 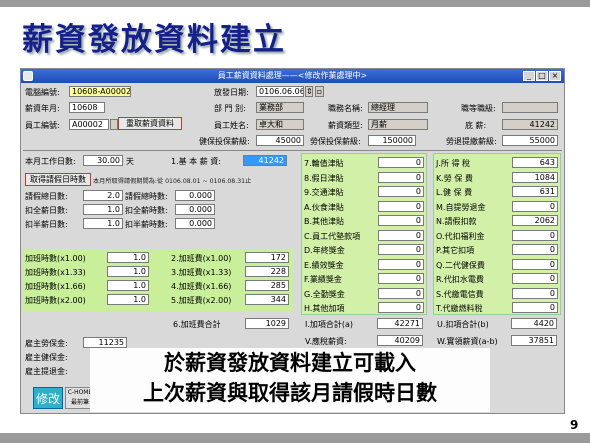 I want to click on allowance-9-field: 0, so click(x=401, y=191).